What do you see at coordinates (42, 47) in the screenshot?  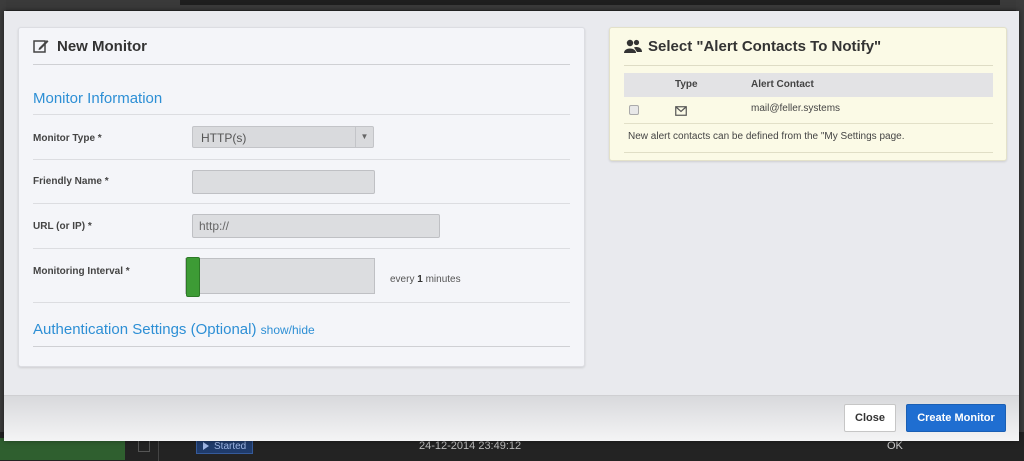 I see `edit-icon` at bounding box center [42, 47].